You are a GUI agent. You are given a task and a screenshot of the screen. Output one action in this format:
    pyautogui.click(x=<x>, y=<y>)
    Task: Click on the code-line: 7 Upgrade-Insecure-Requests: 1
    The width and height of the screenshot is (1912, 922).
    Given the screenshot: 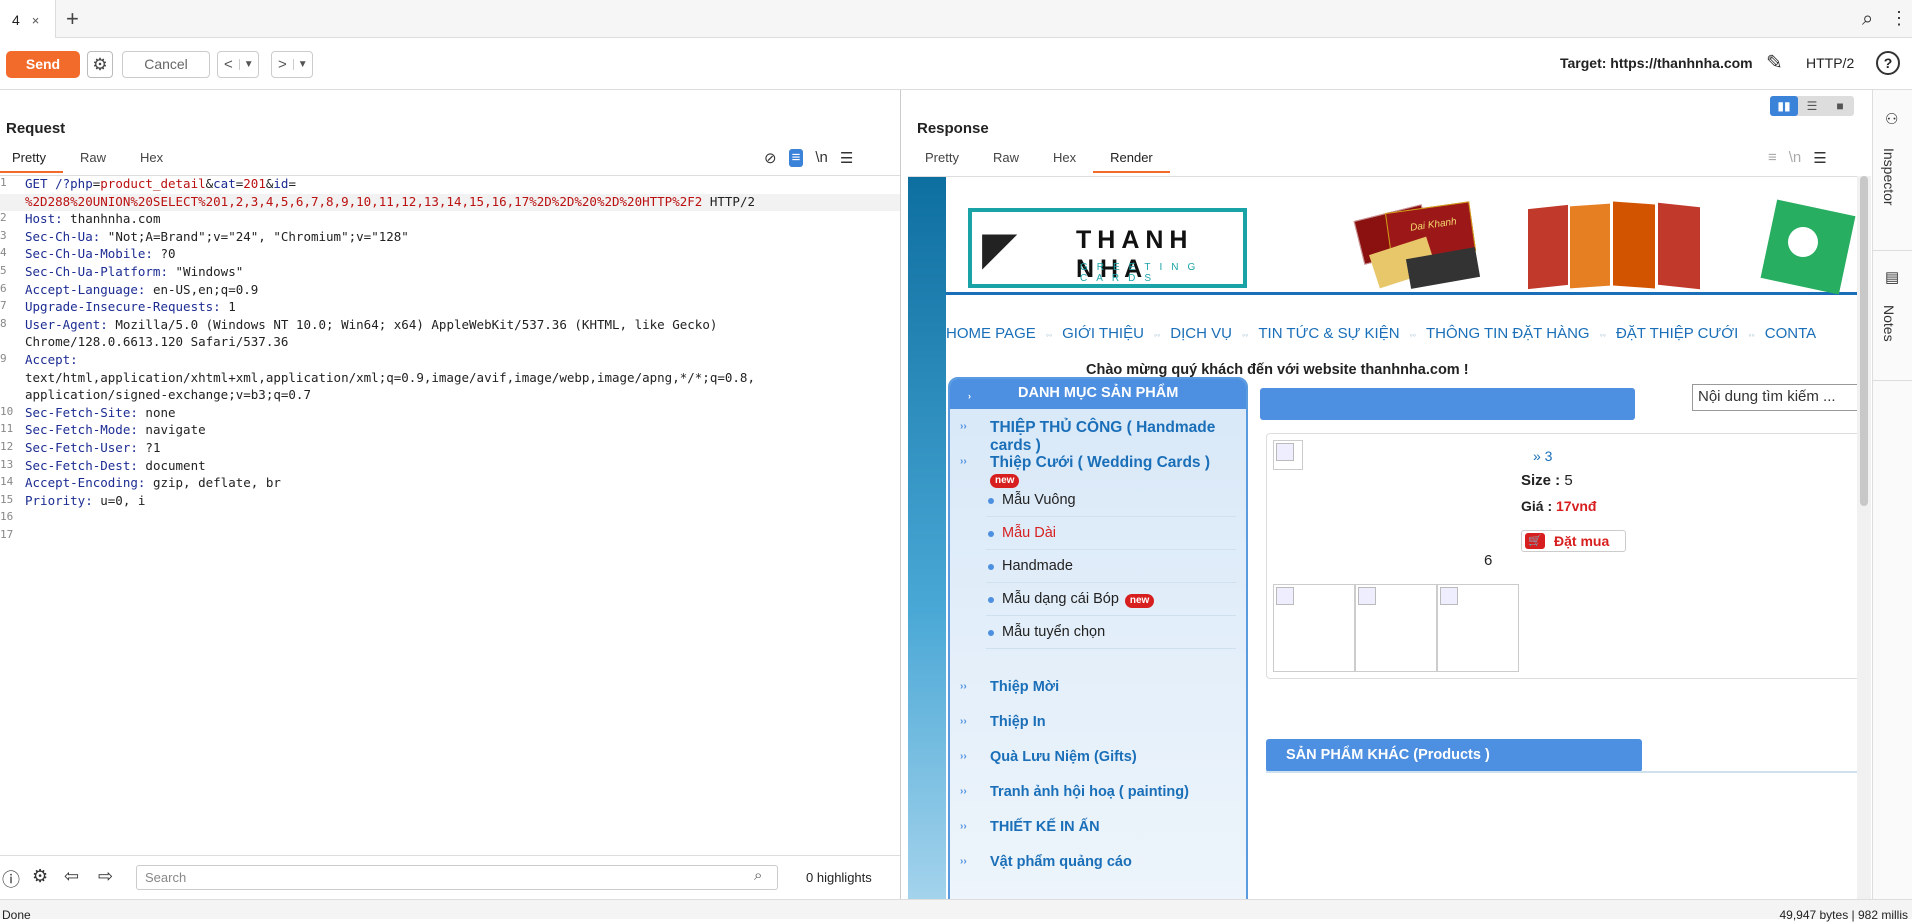 What is the action you would take?
    pyautogui.click(x=450, y=308)
    